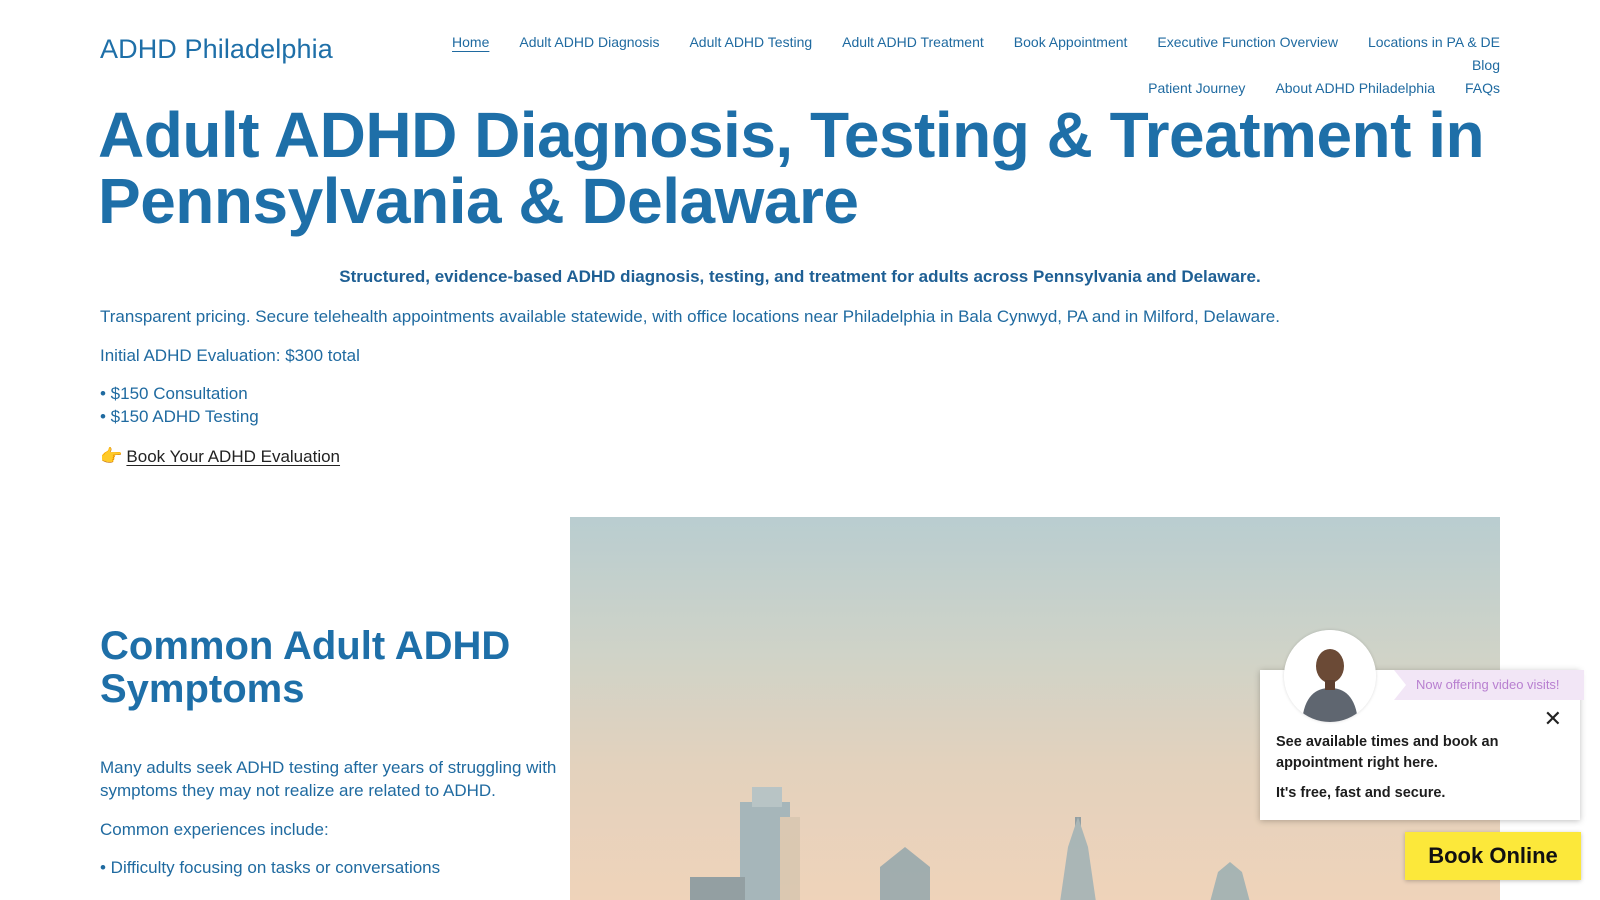  I want to click on nav-home: Home, so click(470, 42).